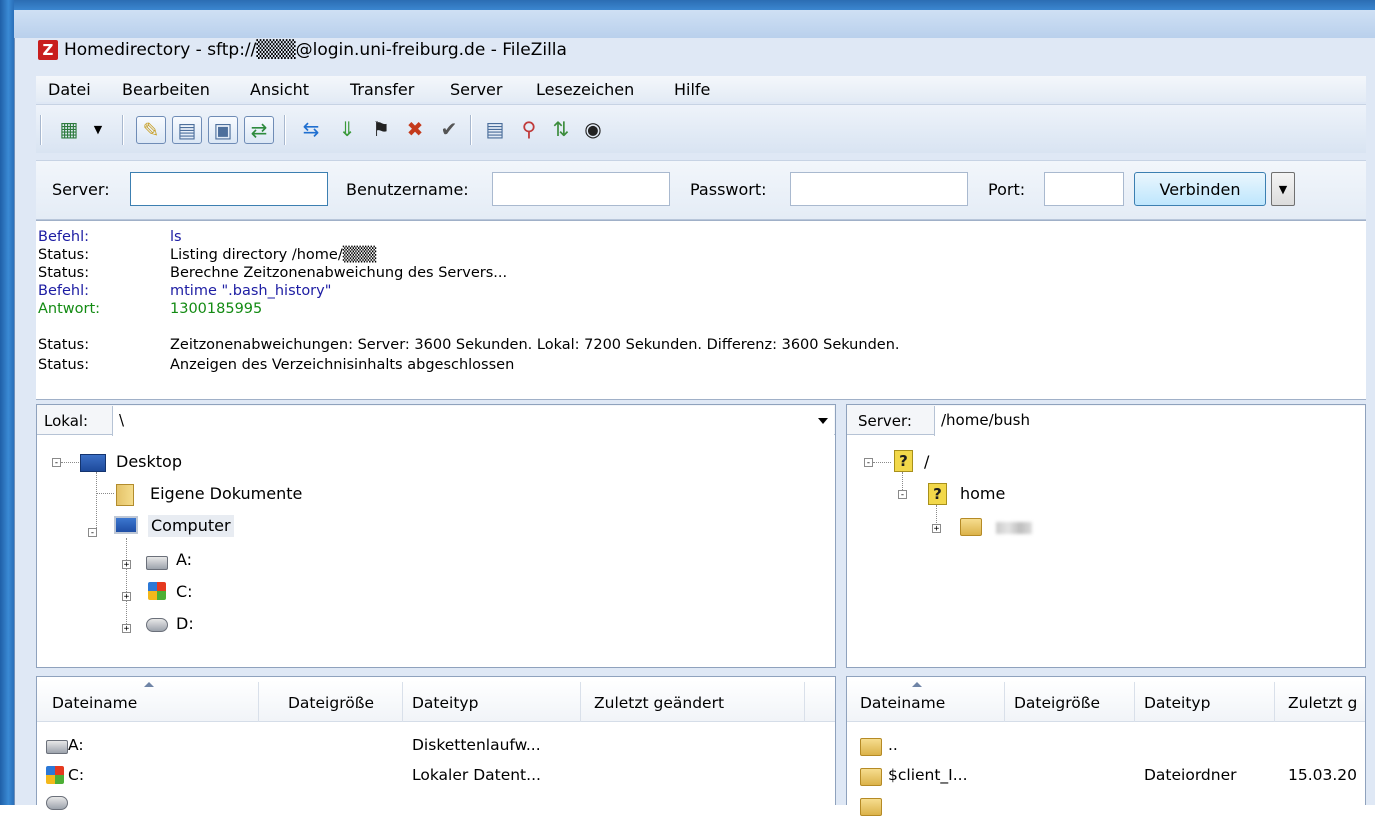 The width and height of the screenshot is (1375, 816). I want to click on toggle-sync-browsing-icon: ⚲, so click(529, 129).